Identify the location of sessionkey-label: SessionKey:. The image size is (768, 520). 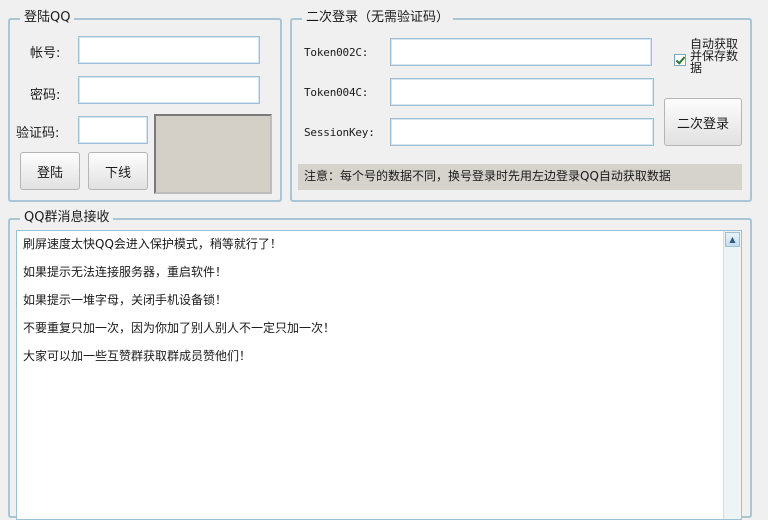
(339, 132).